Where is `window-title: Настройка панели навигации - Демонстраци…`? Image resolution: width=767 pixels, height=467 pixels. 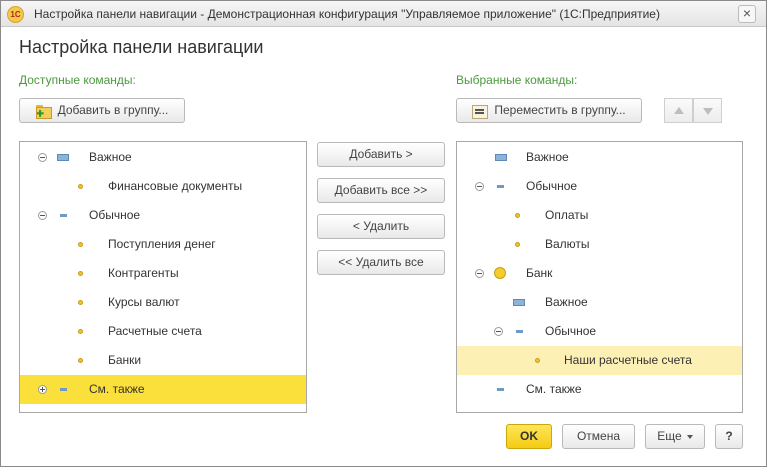 window-title: Настройка панели навигации - Демонстраци… is located at coordinates (347, 14).